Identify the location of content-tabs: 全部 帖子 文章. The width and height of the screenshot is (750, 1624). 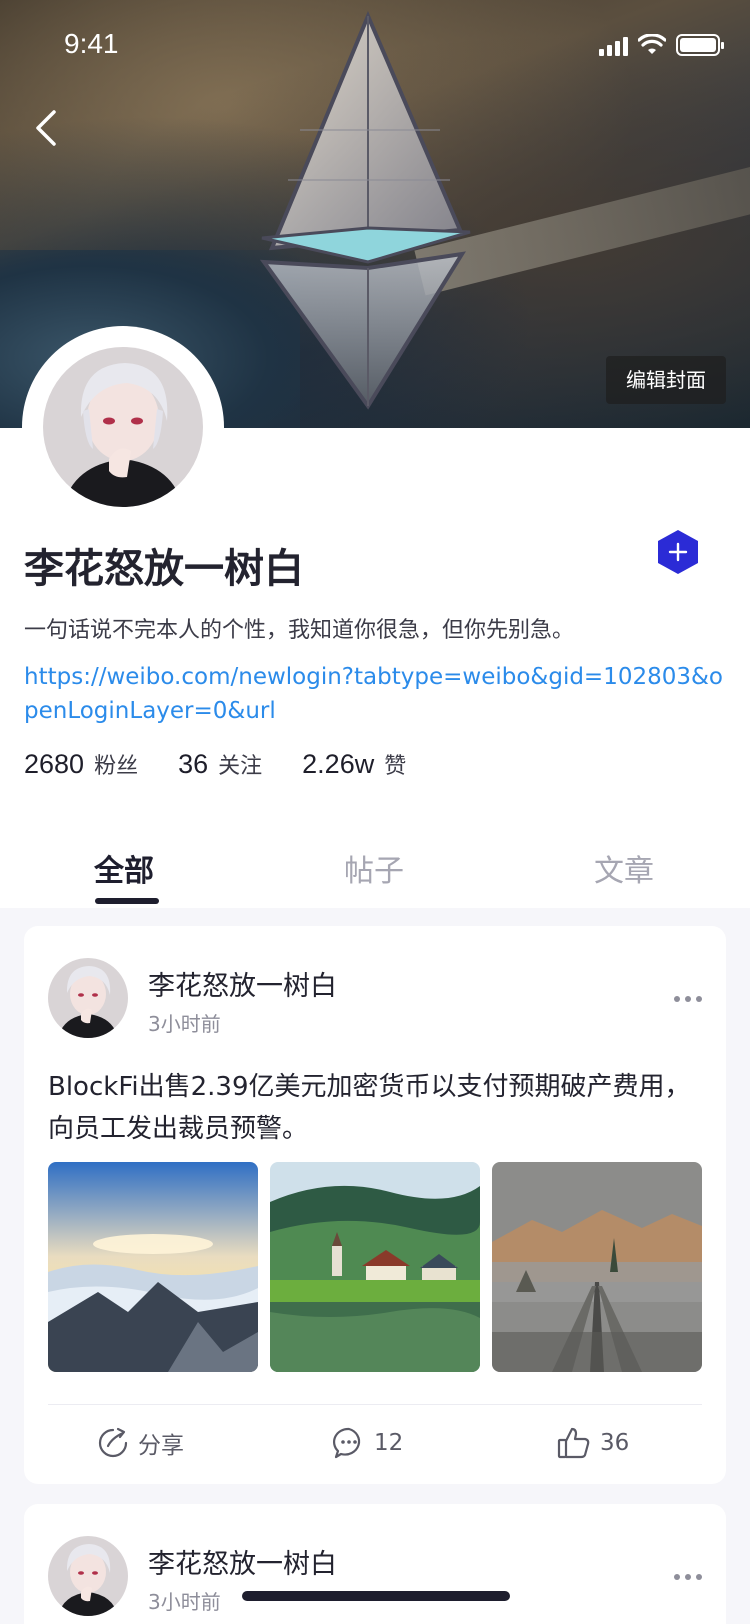
(375, 863).